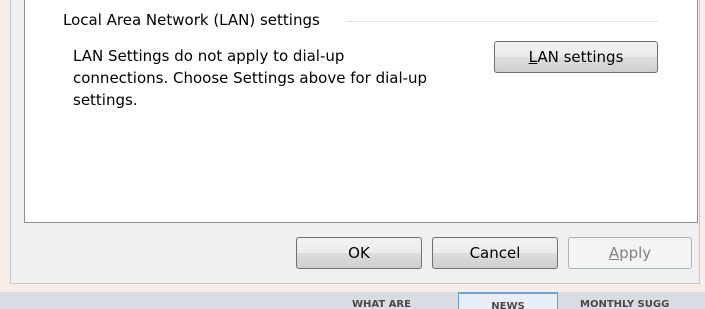 The height and width of the screenshot is (309, 705). Describe the element at coordinates (359, 253) in the screenshot. I see `ok-button: OK` at that location.